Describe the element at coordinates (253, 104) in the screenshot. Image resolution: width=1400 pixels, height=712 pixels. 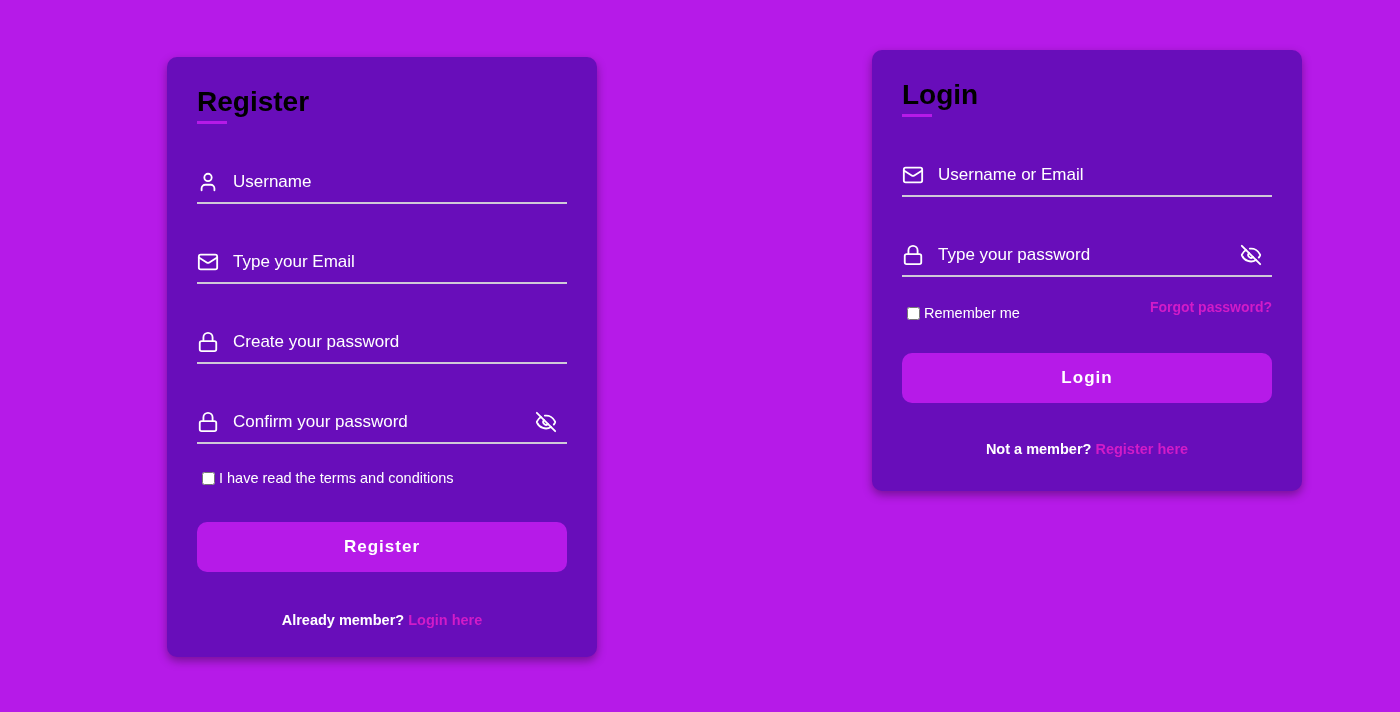
I see `register-title: Register` at that location.